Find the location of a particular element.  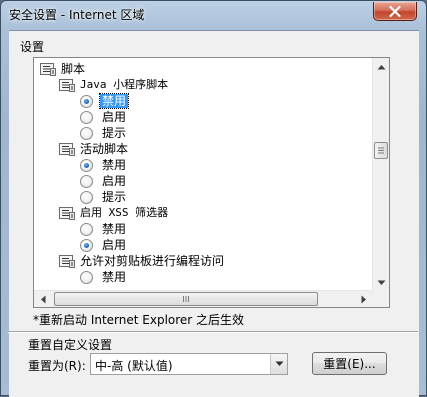

reset-level-select: 中-高 (默认值) is located at coordinates (189, 364).